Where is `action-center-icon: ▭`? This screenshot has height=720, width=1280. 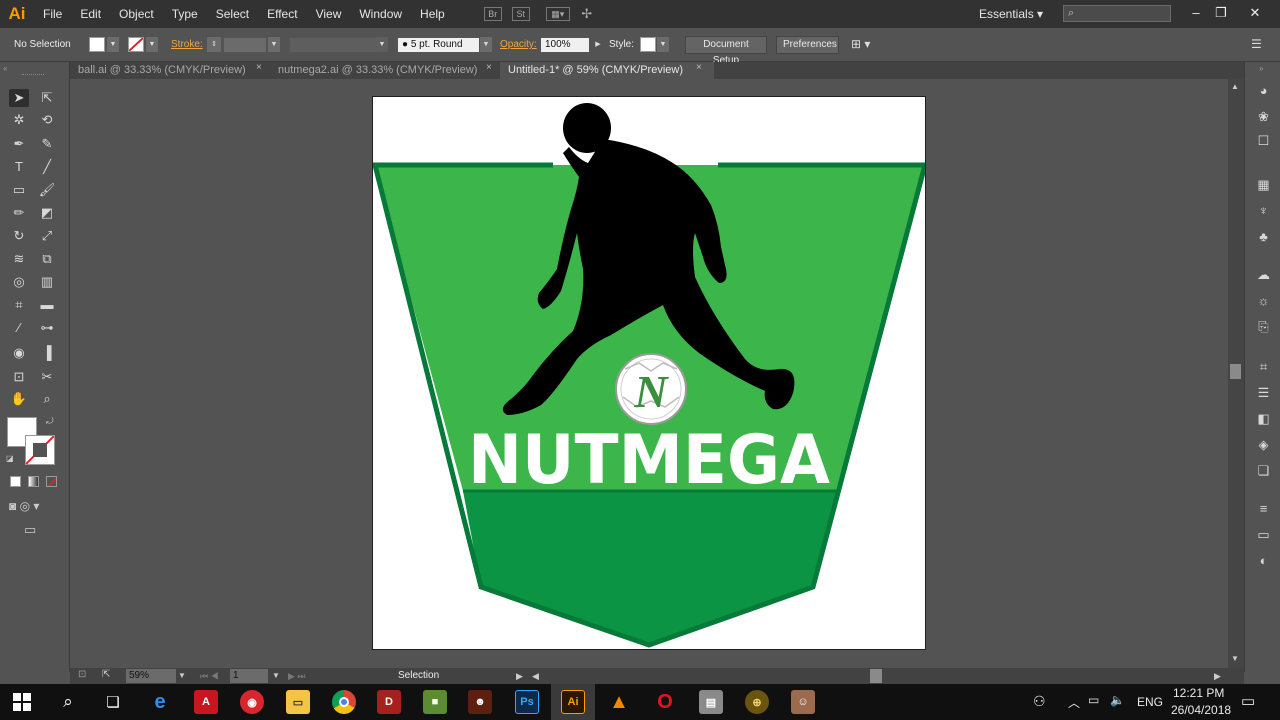
action-center-icon: ▭ is located at coordinates (1248, 701).